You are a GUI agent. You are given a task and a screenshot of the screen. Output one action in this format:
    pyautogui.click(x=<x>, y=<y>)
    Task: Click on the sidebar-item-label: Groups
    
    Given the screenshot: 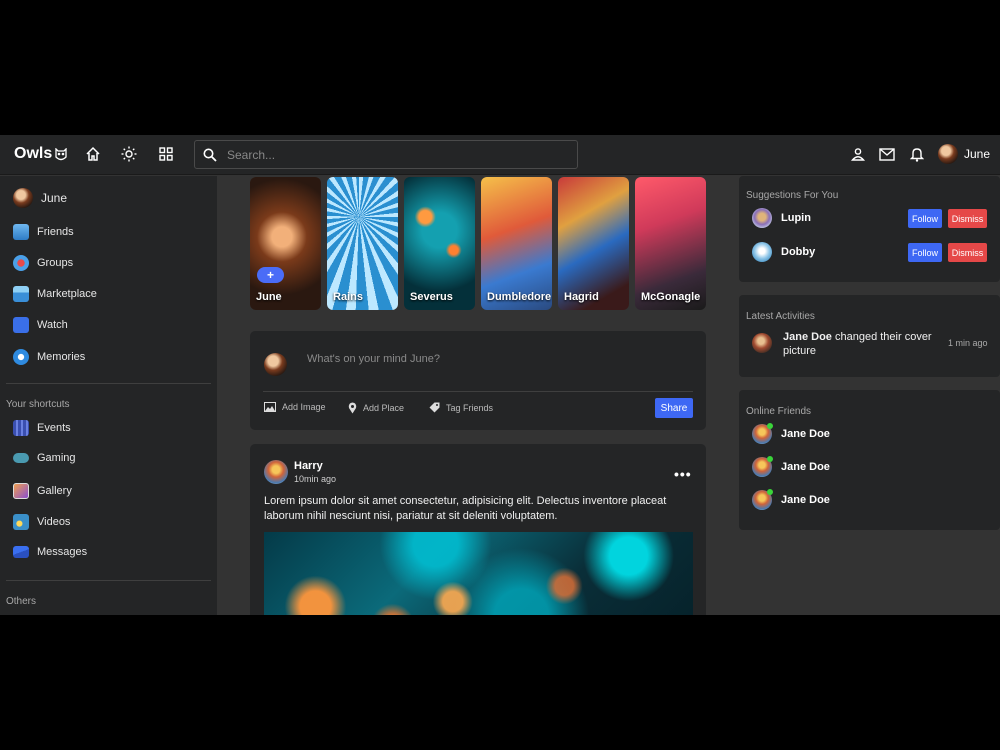 What is the action you would take?
    pyautogui.click(x=55, y=263)
    